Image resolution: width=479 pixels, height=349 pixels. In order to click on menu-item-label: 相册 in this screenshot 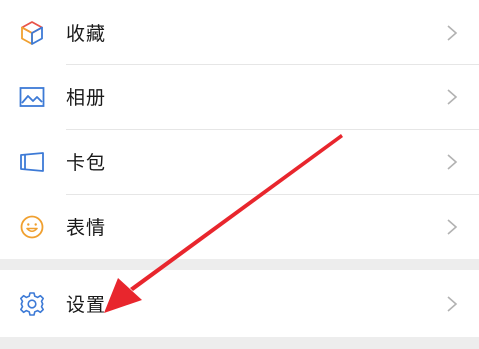, I will do `click(86, 98)`.